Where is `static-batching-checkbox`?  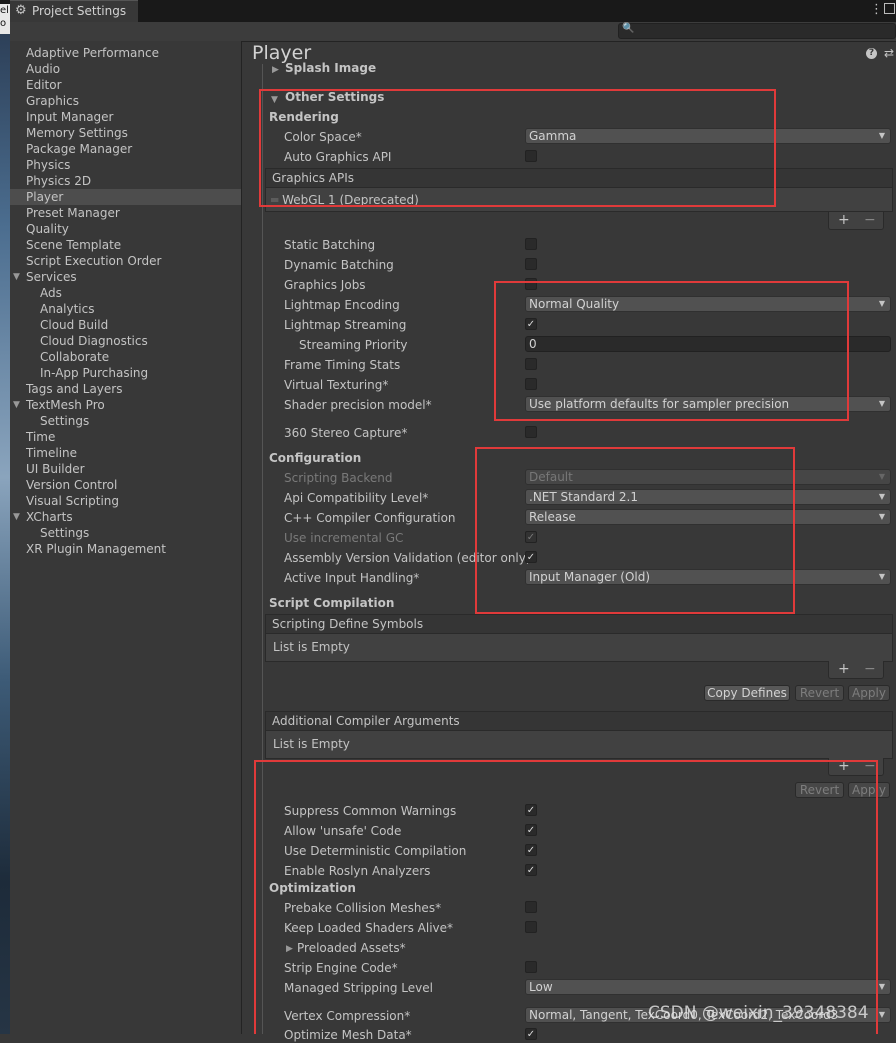
static-batching-checkbox is located at coordinates (531, 244).